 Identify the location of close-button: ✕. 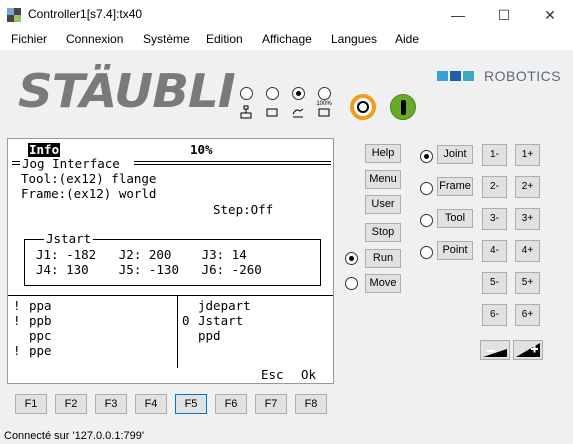
(550, 15).